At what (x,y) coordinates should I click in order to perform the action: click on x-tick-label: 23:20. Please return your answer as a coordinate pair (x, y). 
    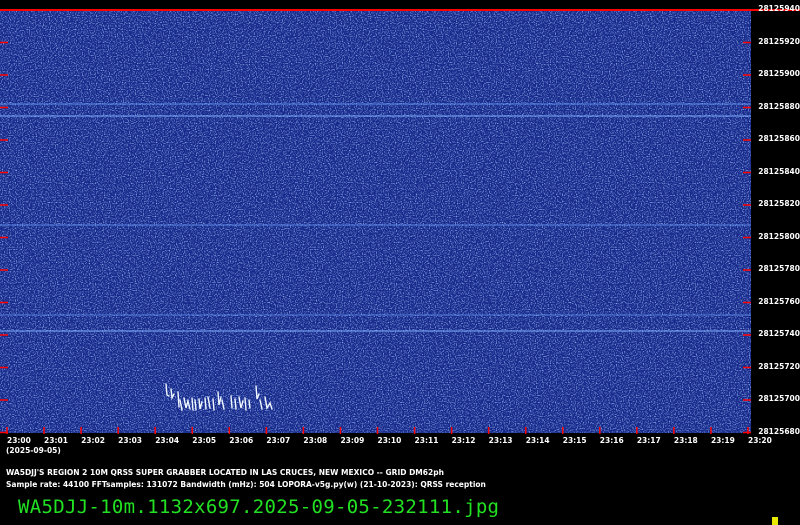
    Looking at the image, I should click on (760, 440).